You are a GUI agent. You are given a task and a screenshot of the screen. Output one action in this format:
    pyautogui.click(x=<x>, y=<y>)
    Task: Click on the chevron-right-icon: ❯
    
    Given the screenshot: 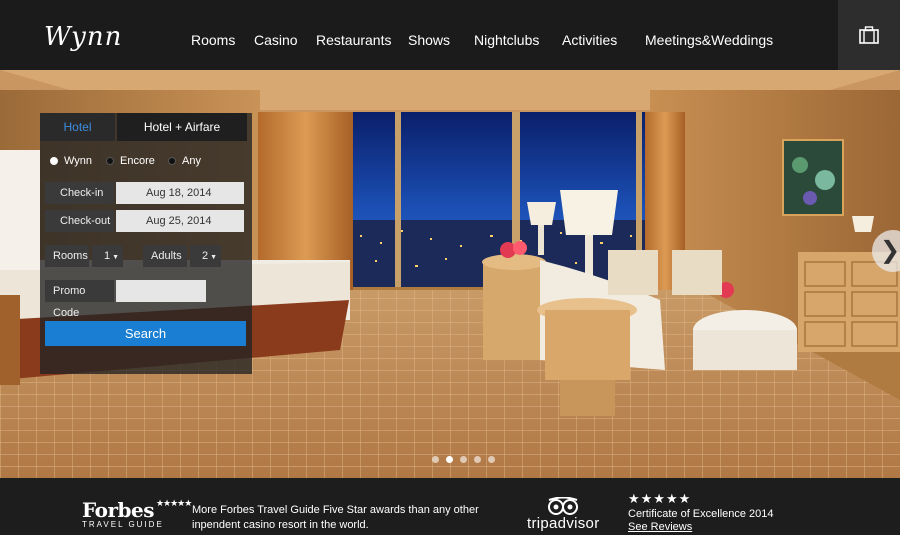 What is the action you would take?
    pyautogui.click(x=890, y=250)
    